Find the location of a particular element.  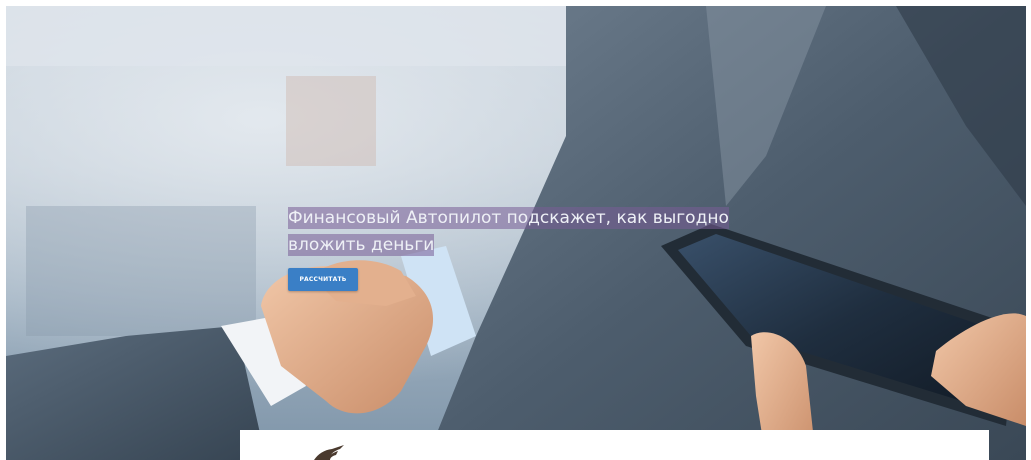

calculate-button: РАССЧИТАТЬ is located at coordinates (323, 279).